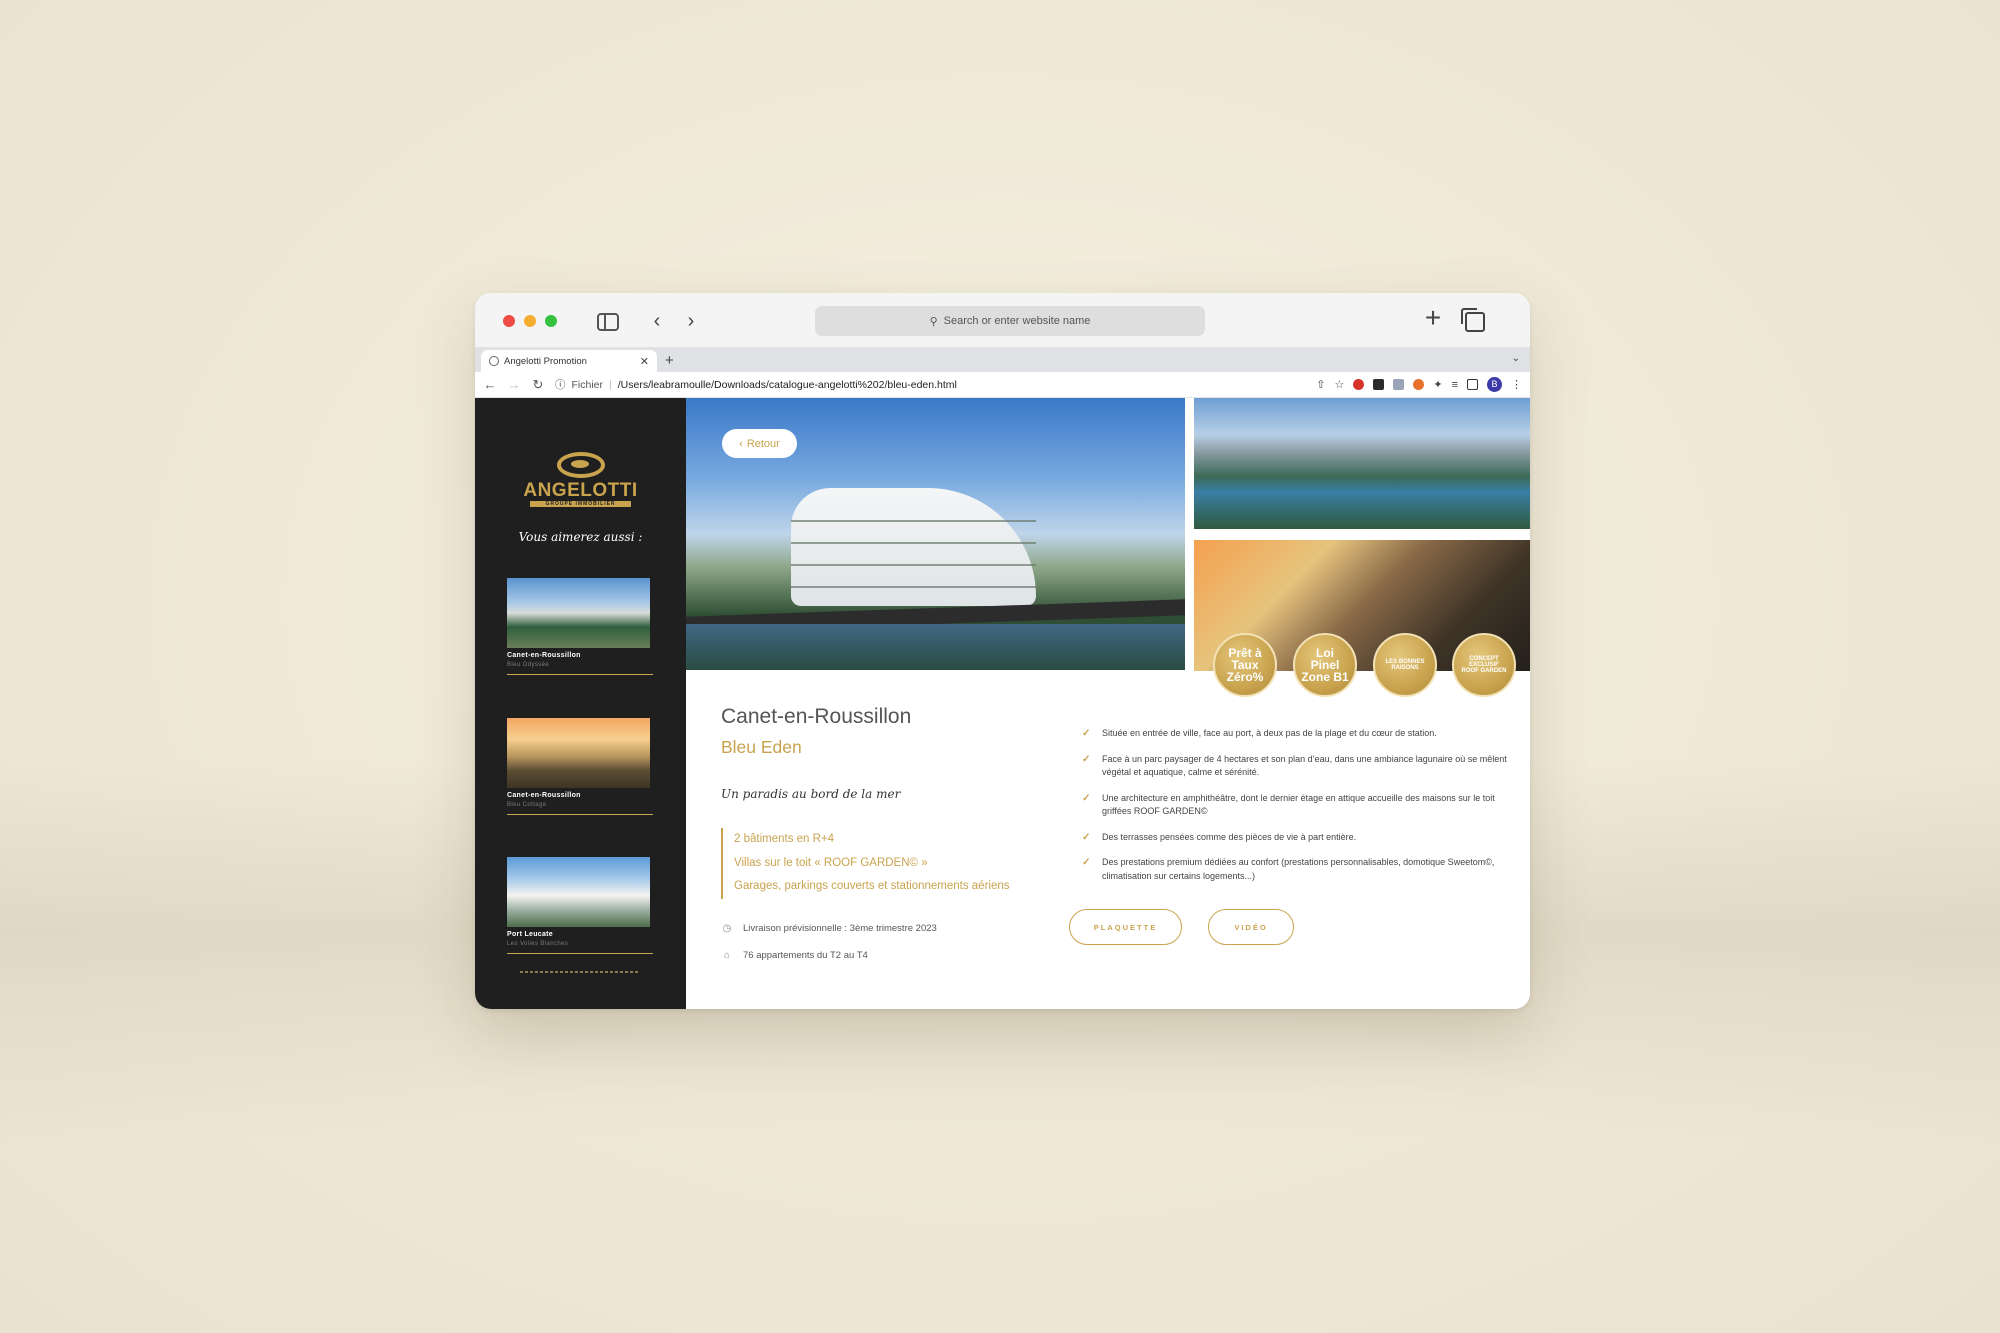  Describe the element at coordinates (587, 384) in the screenshot. I see `url-scheme: Fichier` at that location.